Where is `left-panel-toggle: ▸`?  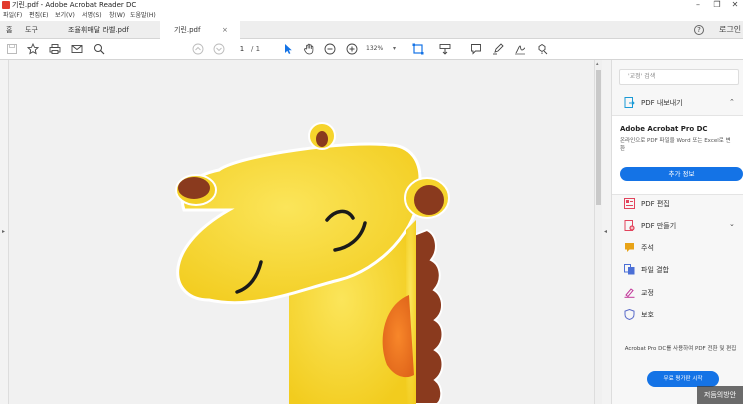
left-panel-toggle: ▸ is located at coordinates (4, 232).